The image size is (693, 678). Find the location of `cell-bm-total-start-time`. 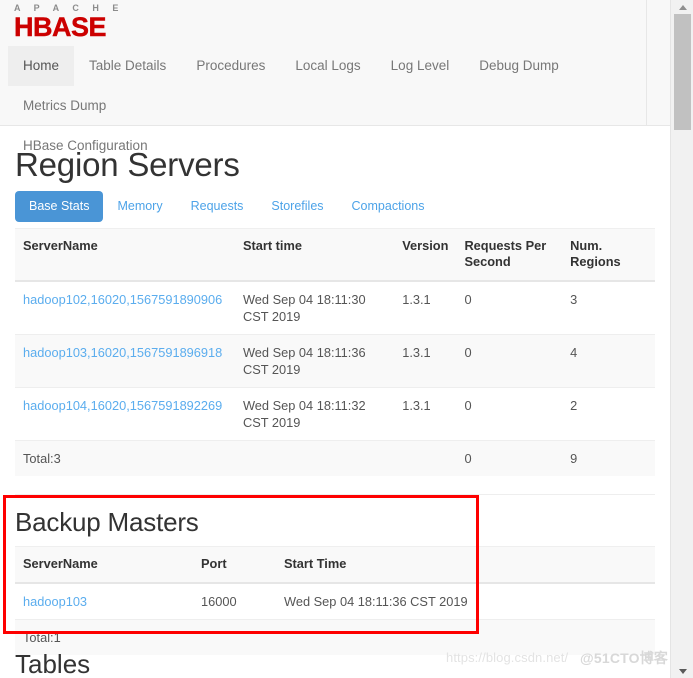

cell-bm-total-start-time is located at coordinates (465, 636).